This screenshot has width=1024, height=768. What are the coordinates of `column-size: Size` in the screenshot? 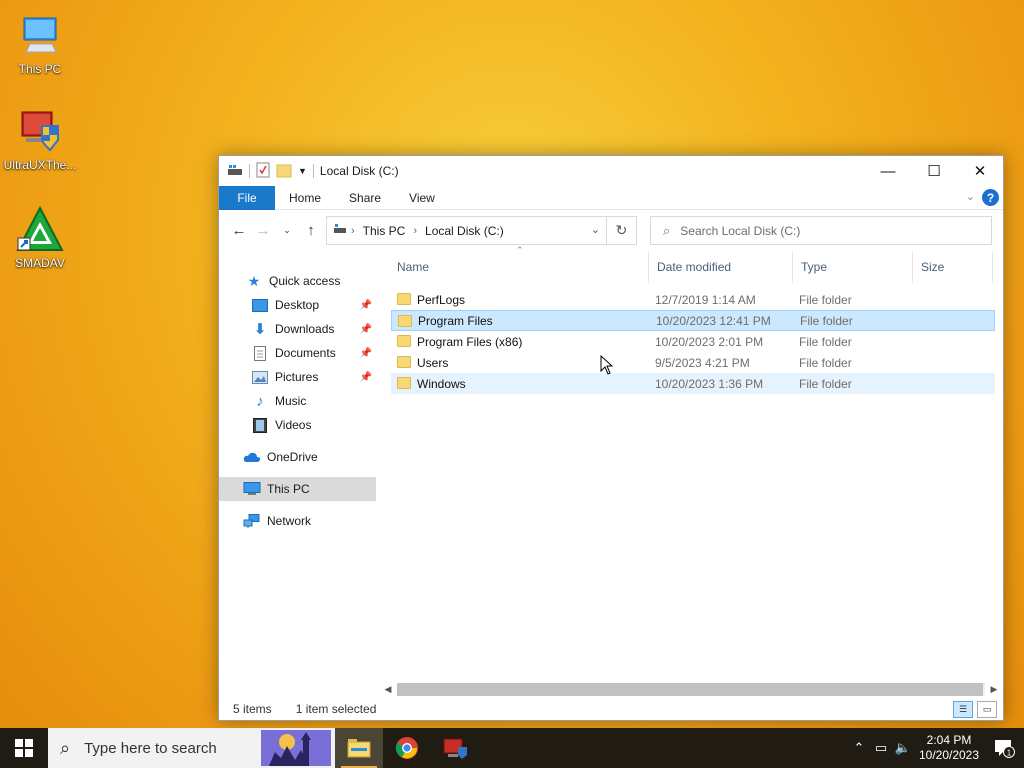 It's located at (954, 267).